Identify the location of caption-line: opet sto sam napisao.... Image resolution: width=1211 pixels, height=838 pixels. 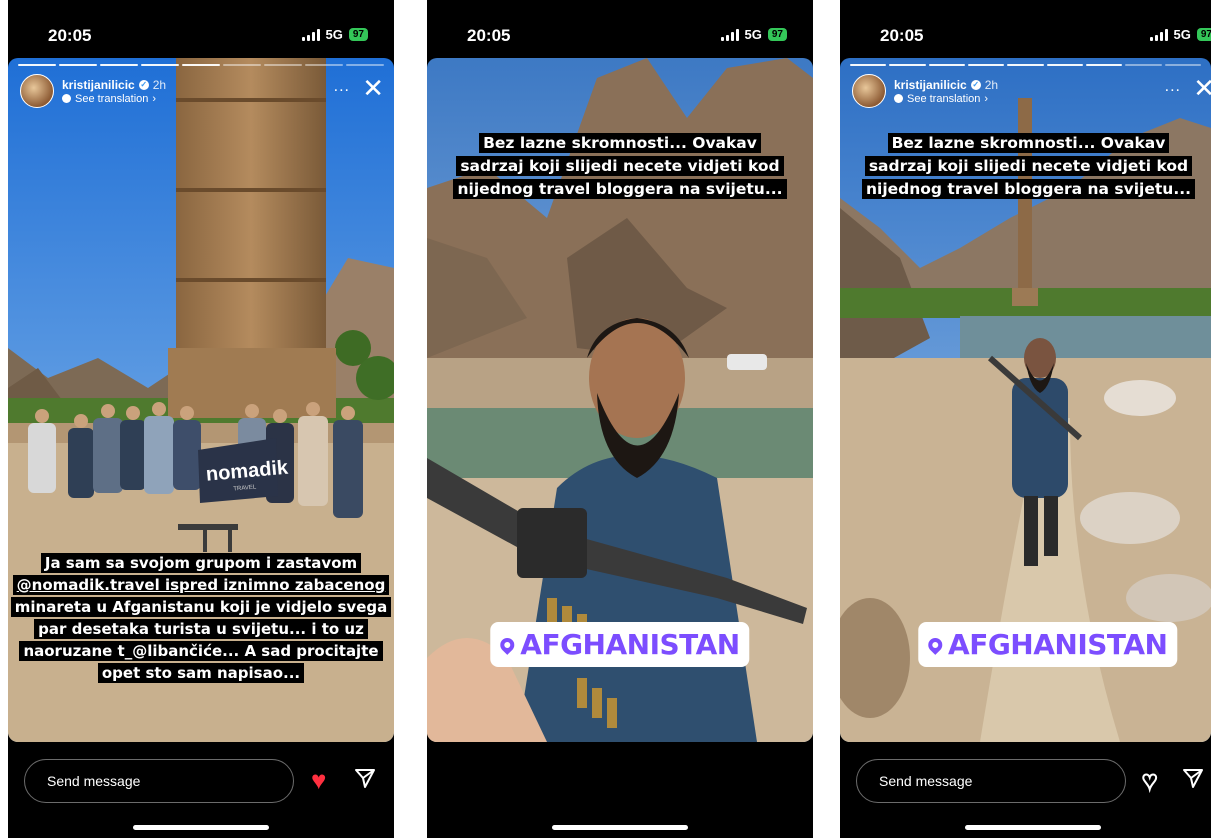
(201, 673).